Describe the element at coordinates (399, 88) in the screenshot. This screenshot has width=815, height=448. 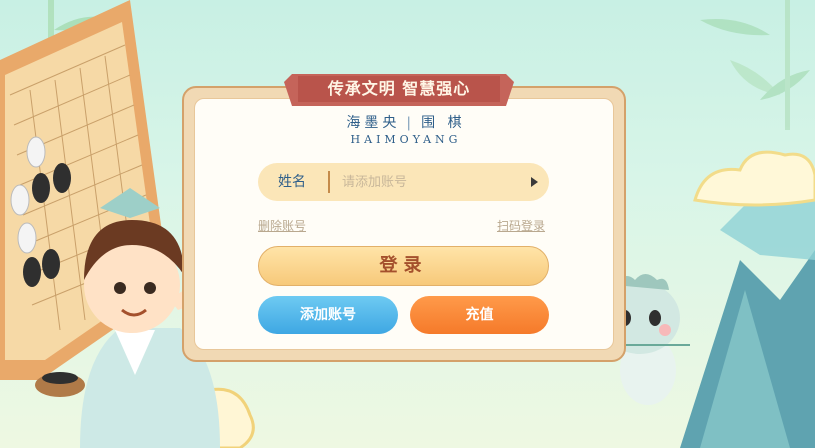
I see `slogan-text: 传承文明 智慧强心` at that location.